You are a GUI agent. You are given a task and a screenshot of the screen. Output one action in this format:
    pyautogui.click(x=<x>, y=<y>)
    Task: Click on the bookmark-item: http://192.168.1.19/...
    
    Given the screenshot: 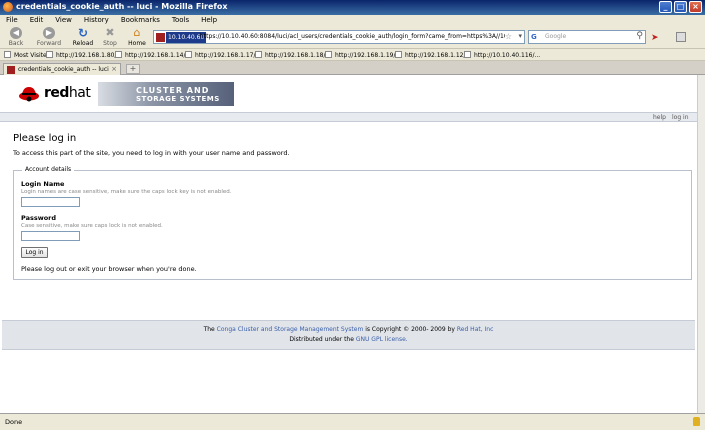 What is the action you would take?
    pyautogui.click(x=363, y=55)
    